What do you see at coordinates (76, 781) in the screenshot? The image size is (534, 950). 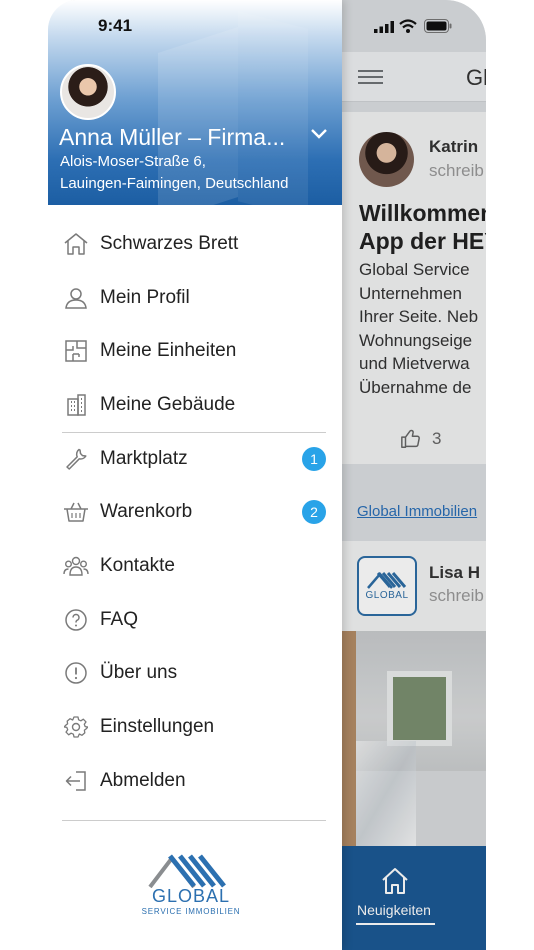 I see `logout-icon` at bounding box center [76, 781].